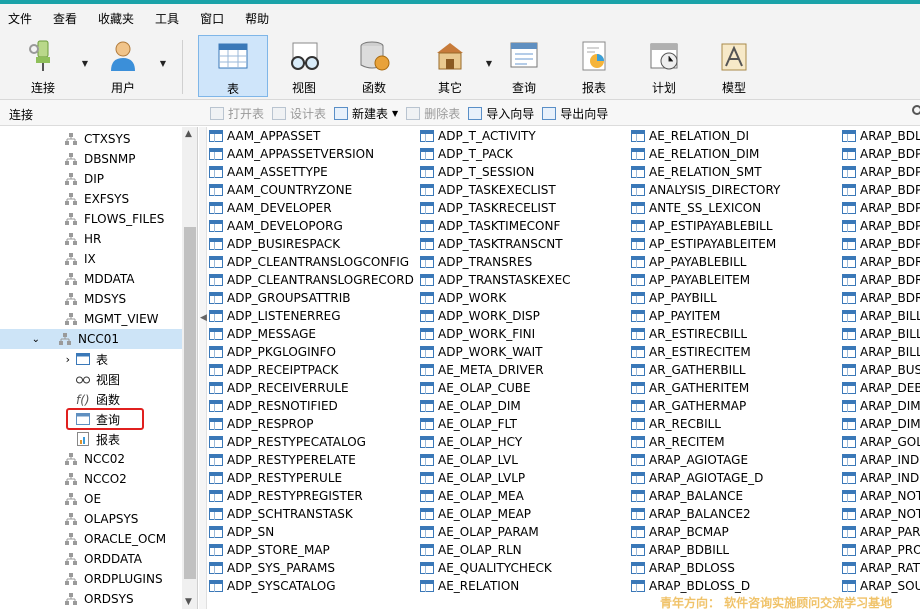  What do you see at coordinates (91, 359) in the screenshot?
I see `tree-item-child: › 表` at bounding box center [91, 359].